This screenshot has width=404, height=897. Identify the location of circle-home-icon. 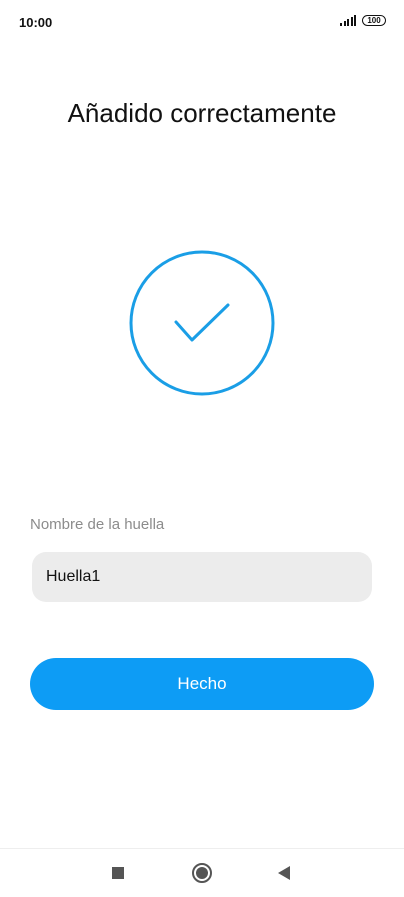
(202, 873).